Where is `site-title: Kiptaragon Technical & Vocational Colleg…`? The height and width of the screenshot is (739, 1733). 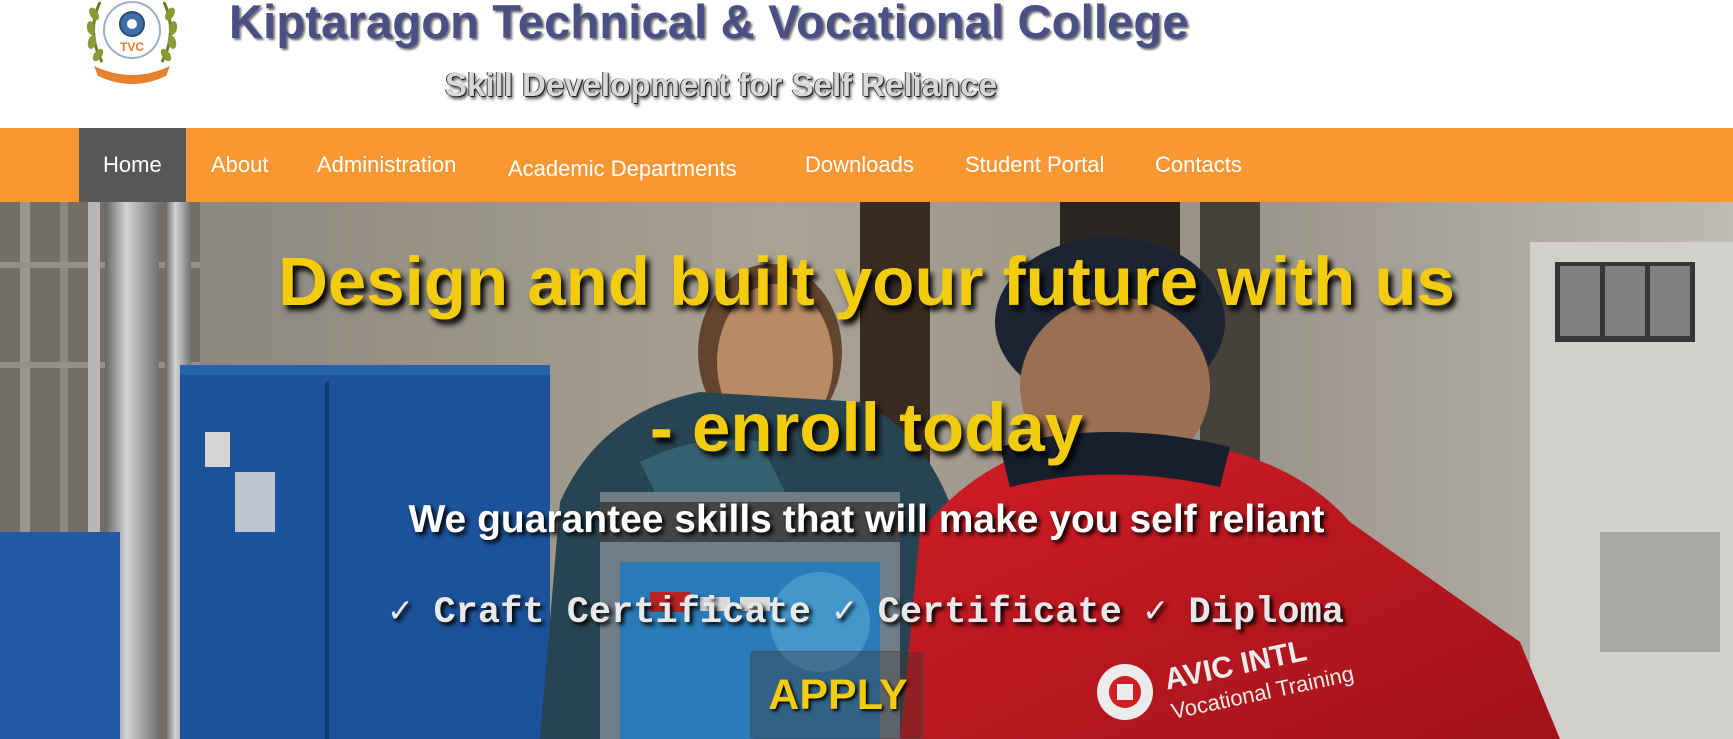
site-title: Kiptaragon Technical & Vocational Colleg… is located at coordinates (709, 24).